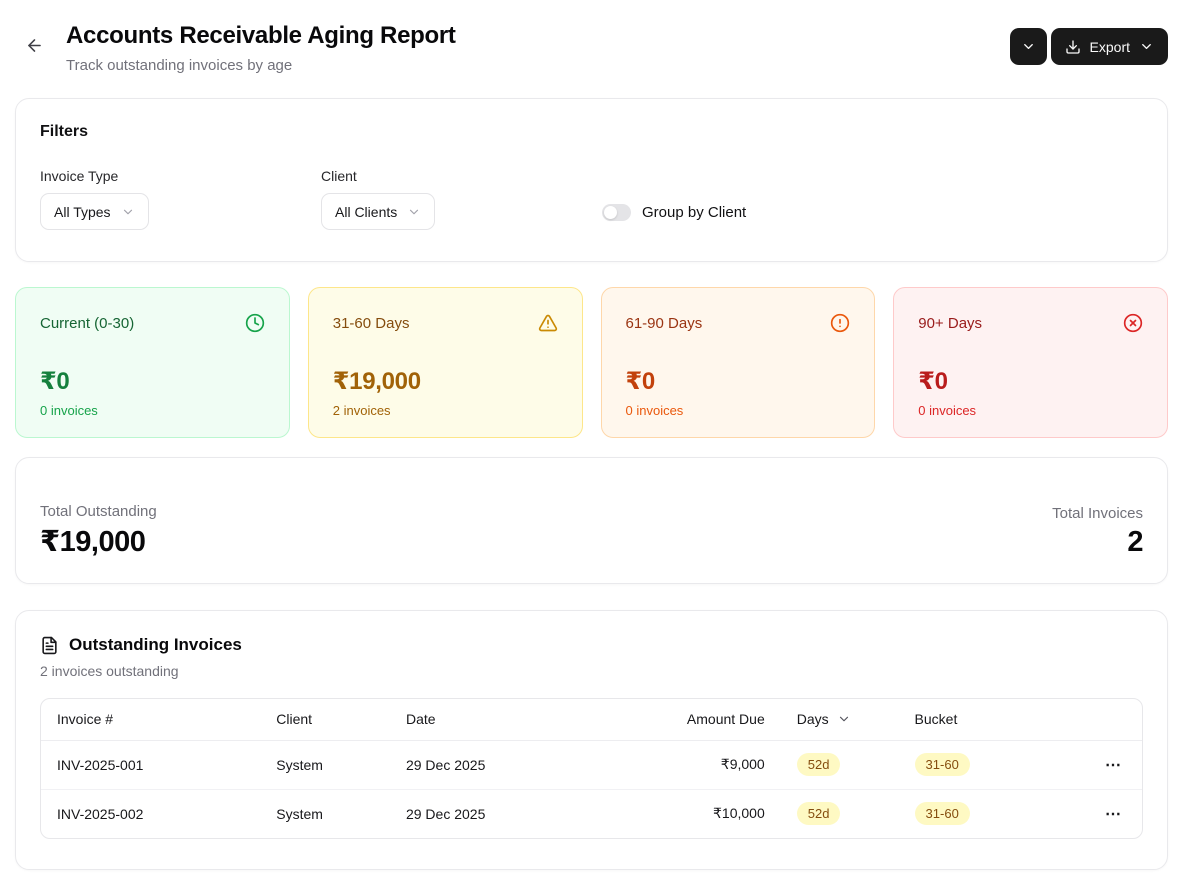 The width and height of the screenshot is (1183, 893). What do you see at coordinates (742, 764) in the screenshot?
I see `amount-due-cell: ₹9,000` at bounding box center [742, 764].